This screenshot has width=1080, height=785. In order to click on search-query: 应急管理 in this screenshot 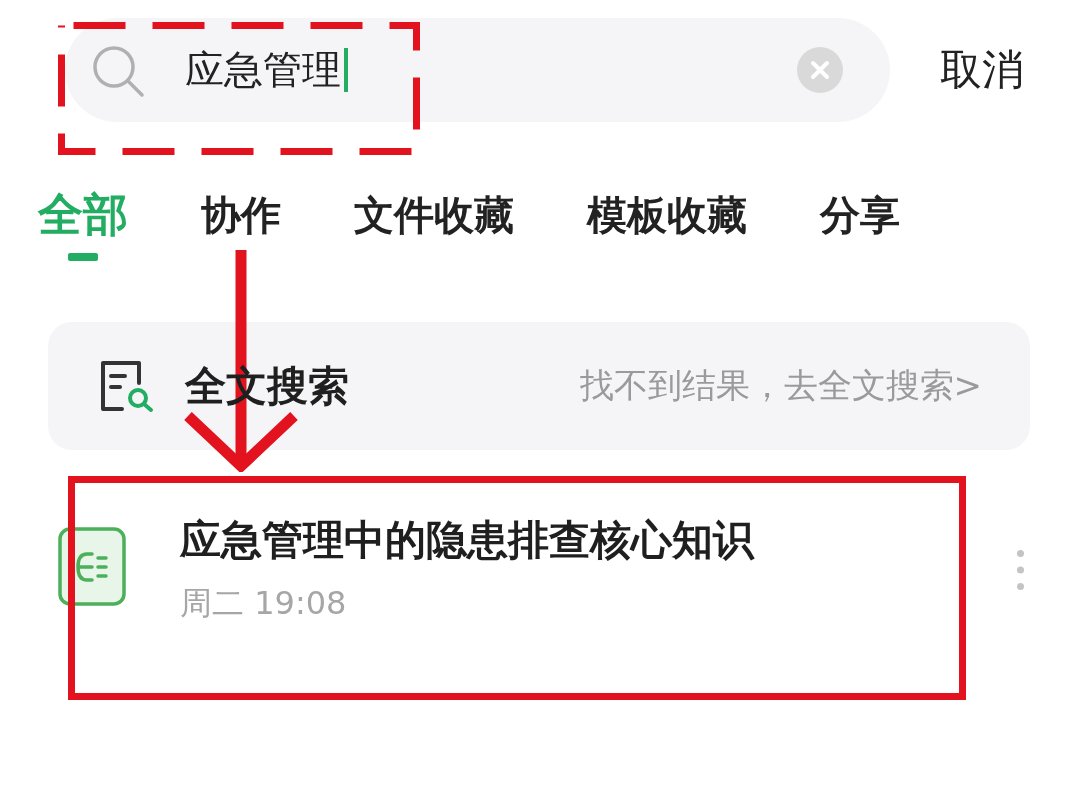, I will do `click(263, 70)`.